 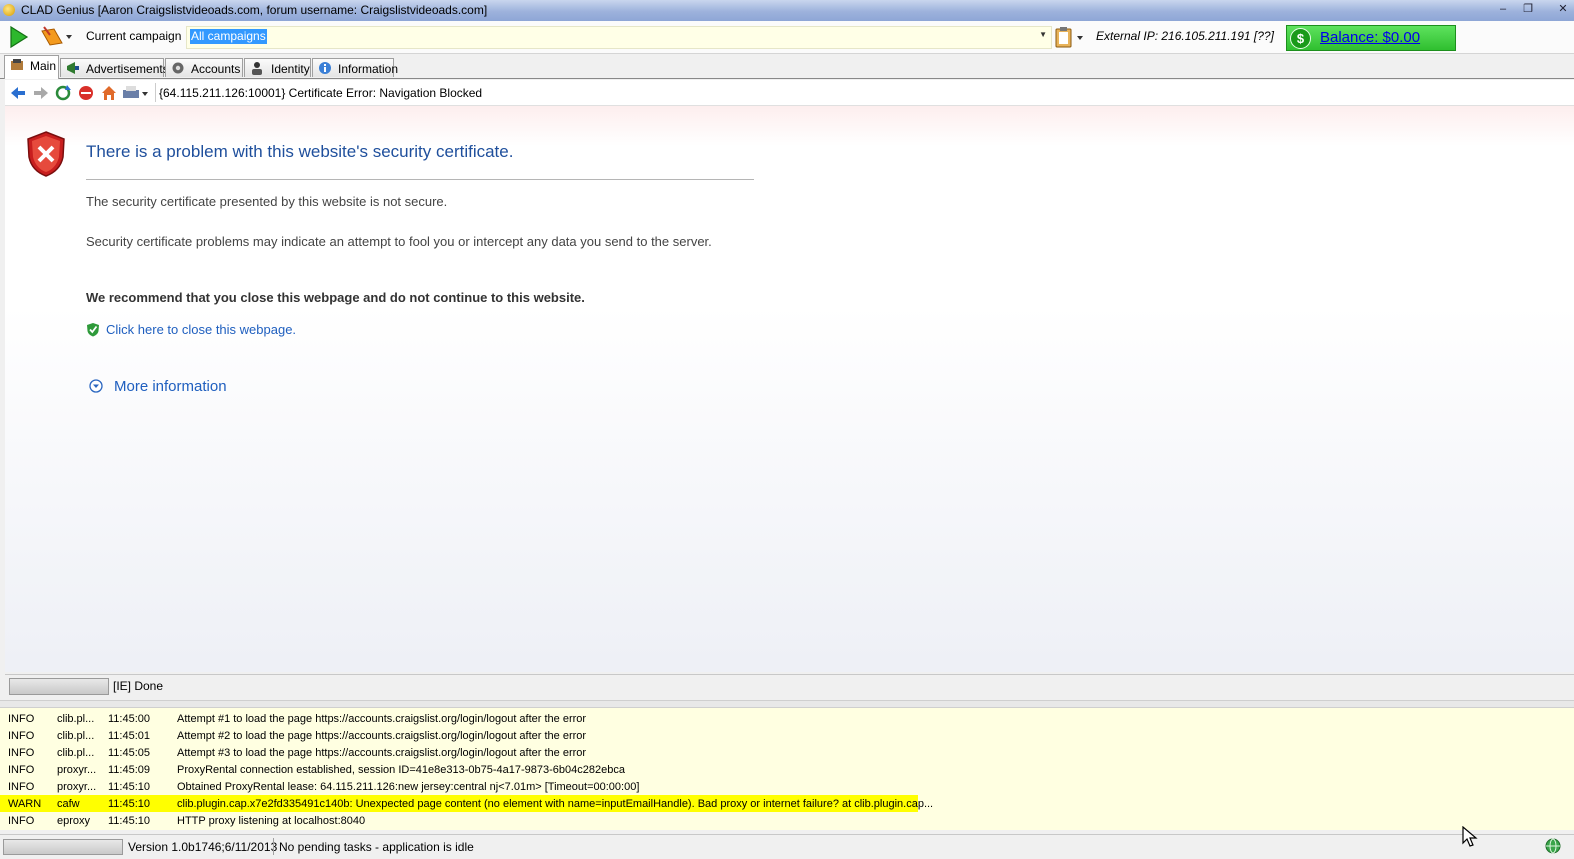 I want to click on stop-icon, so click(x=86, y=93).